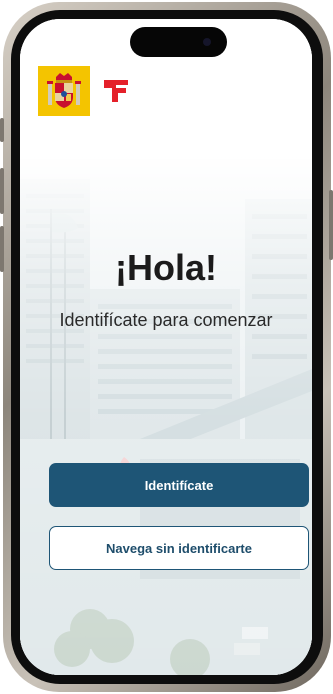  What do you see at coordinates (331, 225) in the screenshot?
I see `power-button` at bounding box center [331, 225].